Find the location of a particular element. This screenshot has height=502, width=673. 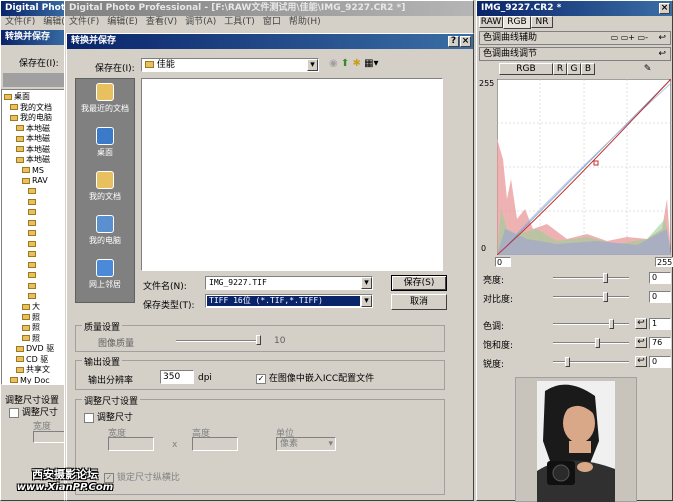

place-my-documents: 我的文档 is located at coordinates (105, 189).